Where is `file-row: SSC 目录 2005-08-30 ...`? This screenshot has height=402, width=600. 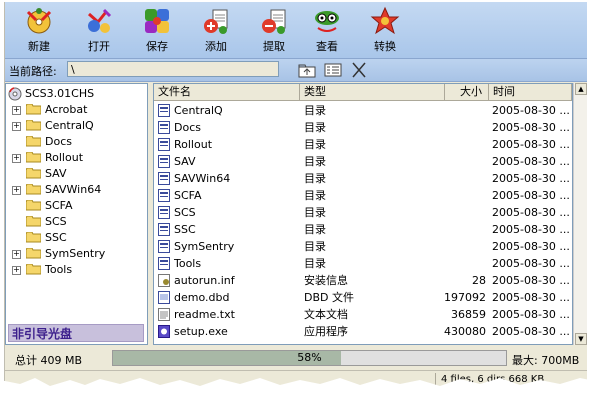 file-row: SSC 目录 2005-08-30 ... is located at coordinates (363, 229).